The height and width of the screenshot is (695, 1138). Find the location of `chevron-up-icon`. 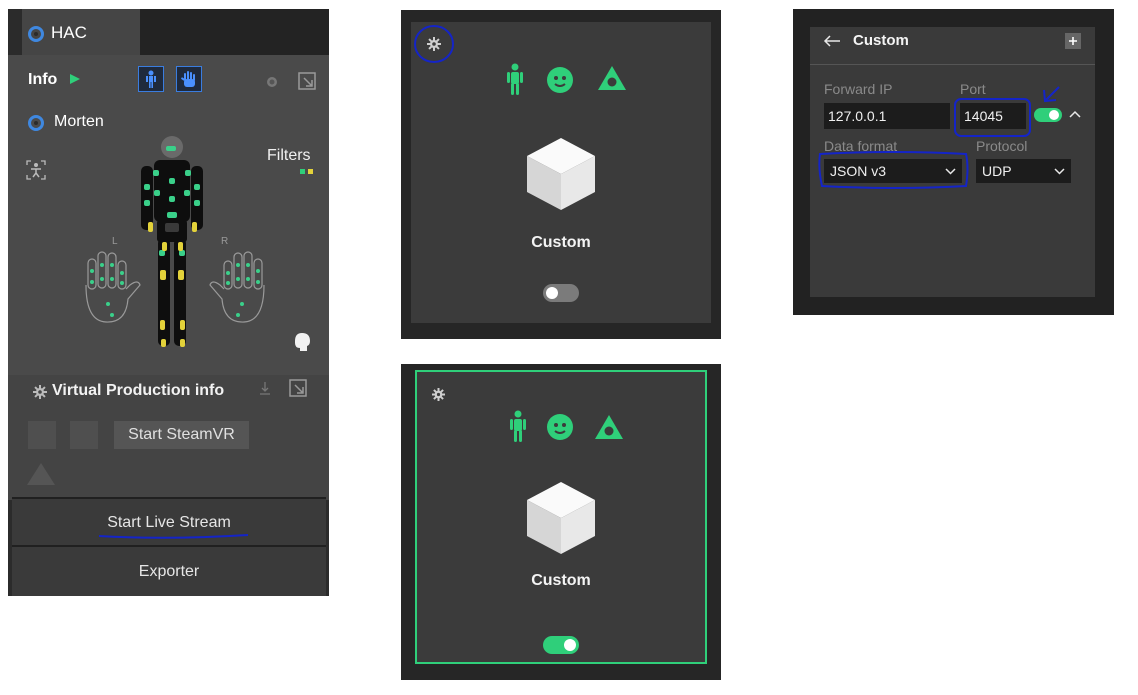

chevron-up-icon is located at coordinates (1075, 114).